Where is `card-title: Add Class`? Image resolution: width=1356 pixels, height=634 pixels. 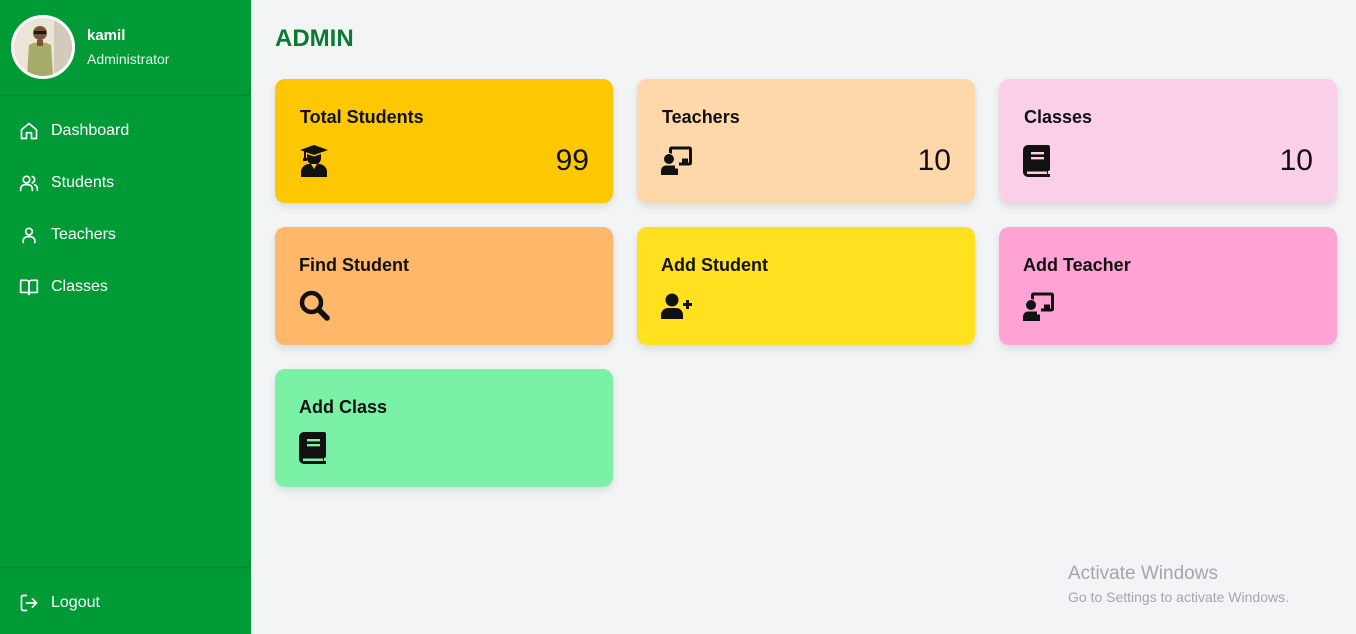
card-title: Add Class is located at coordinates (343, 407).